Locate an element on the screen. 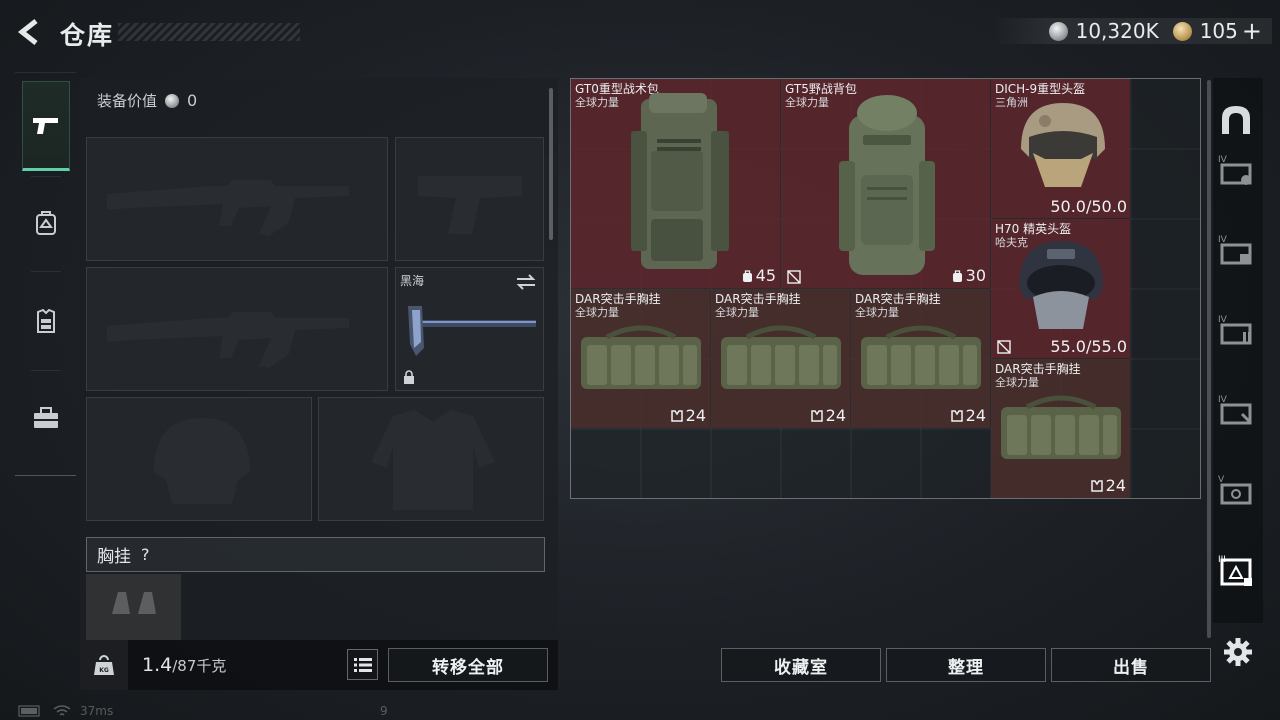 This screenshot has width=1280, height=720. equipment-value: 装备价值 0 is located at coordinates (147, 100).